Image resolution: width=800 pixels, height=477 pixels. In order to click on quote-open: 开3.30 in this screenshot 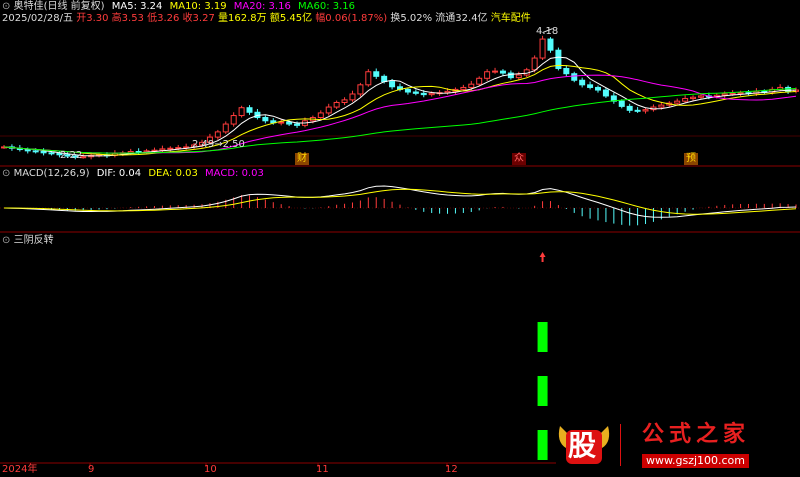, I will do `click(92, 18)`.